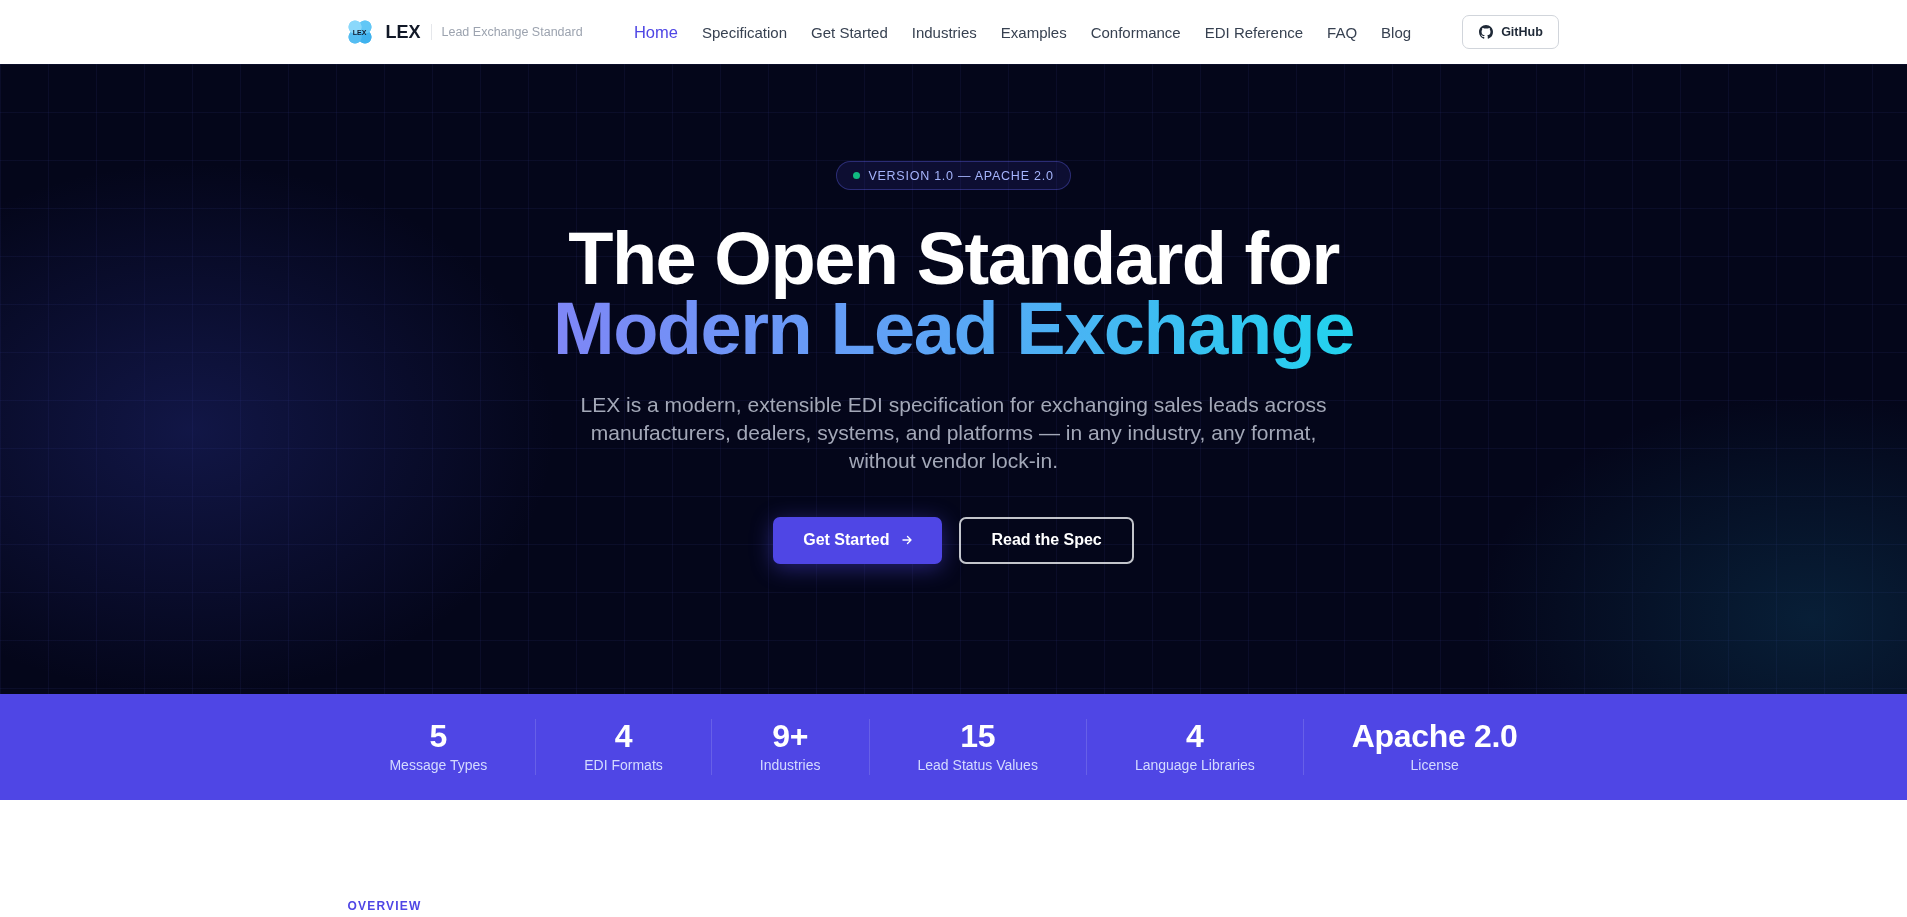 The height and width of the screenshot is (917, 1907). Describe the element at coordinates (403, 32) in the screenshot. I see `brand-name: LEX` at that location.